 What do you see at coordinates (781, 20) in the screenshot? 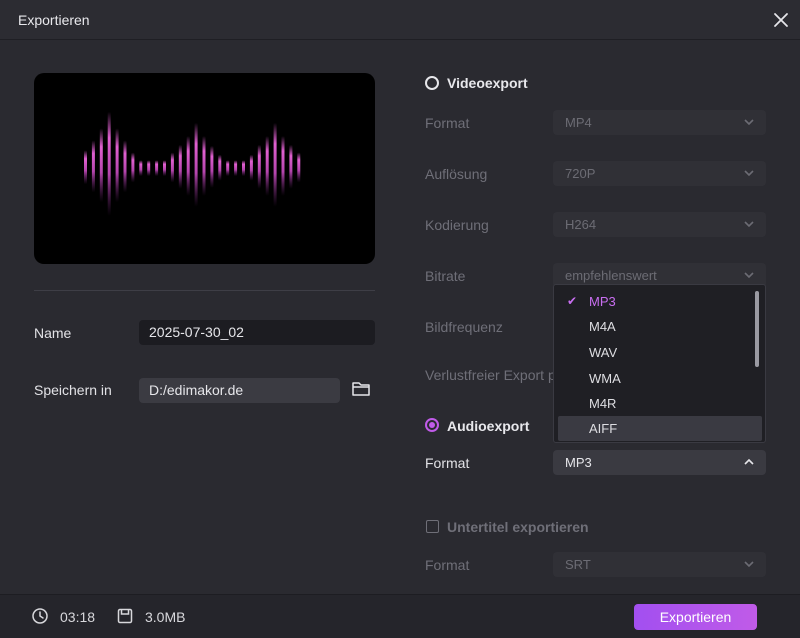
I see `close-icon` at bounding box center [781, 20].